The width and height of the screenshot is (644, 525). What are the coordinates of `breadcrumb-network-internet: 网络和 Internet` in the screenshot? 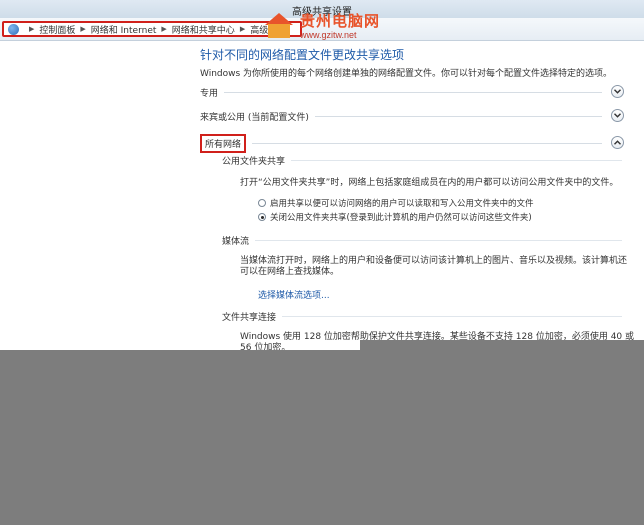 It's located at (124, 29).